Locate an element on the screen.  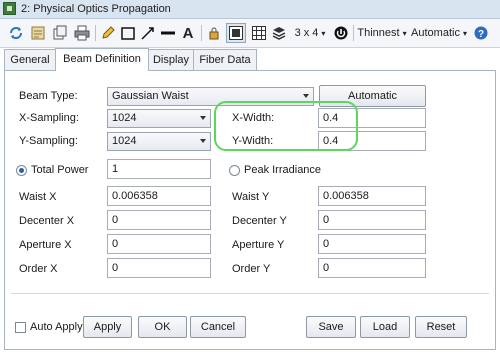
x-sampling-select: 1024 is located at coordinates (159, 118).